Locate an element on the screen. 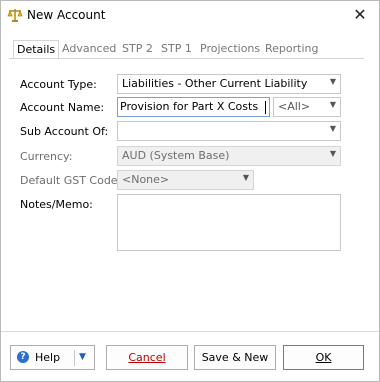 The height and width of the screenshot is (382, 380). help-button: ? Help ▼ is located at coordinates (52, 357).